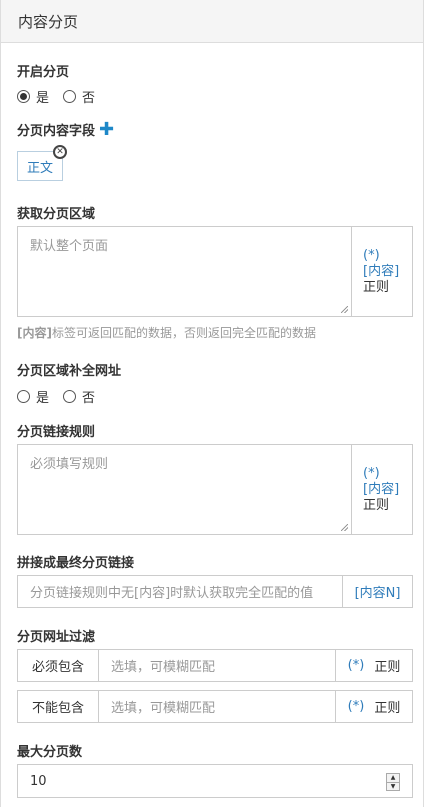 The height and width of the screenshot is (807, 424). I want to click on filter-must-group: 必须包含 选填，可模糊匹配 (*) 正则, so click(215, 665).